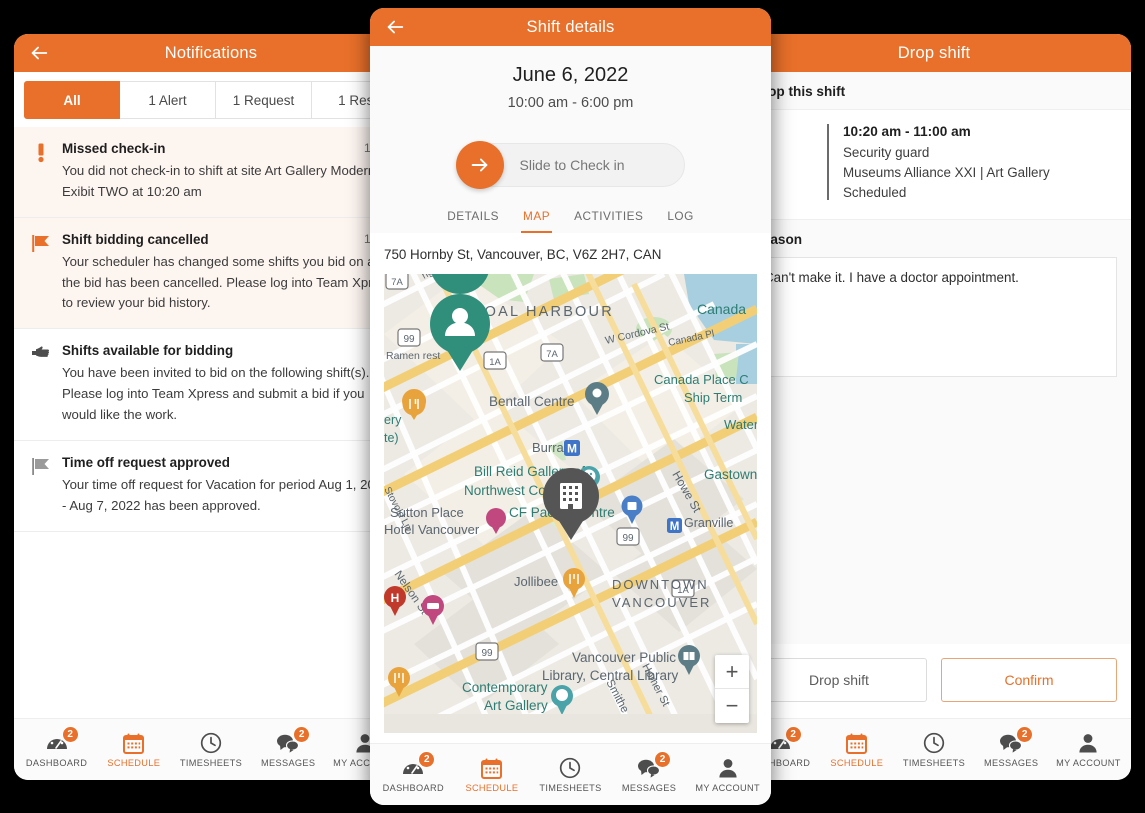 This screenshot has height=813, width=1145. What do you see at coordinates (570, 27) in the screenshot?
I see `shift-details-appbar: Shift details` at bounding box center [570, 27].